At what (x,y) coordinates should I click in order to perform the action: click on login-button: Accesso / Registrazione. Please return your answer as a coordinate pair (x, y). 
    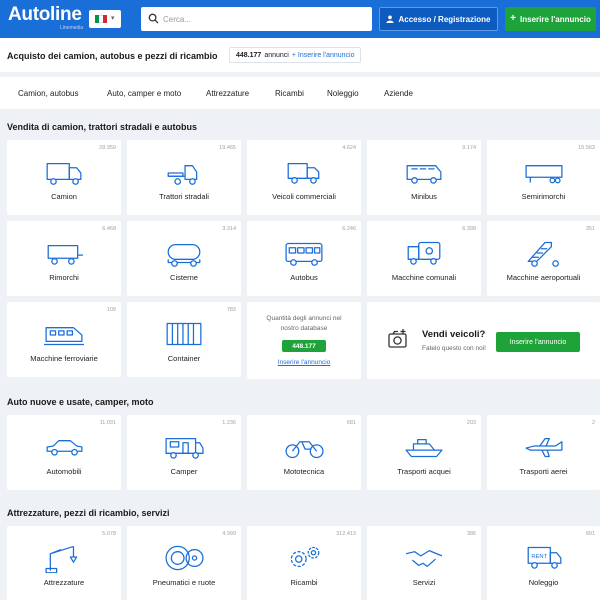
    Looking at the image, I should click on (438, 19).